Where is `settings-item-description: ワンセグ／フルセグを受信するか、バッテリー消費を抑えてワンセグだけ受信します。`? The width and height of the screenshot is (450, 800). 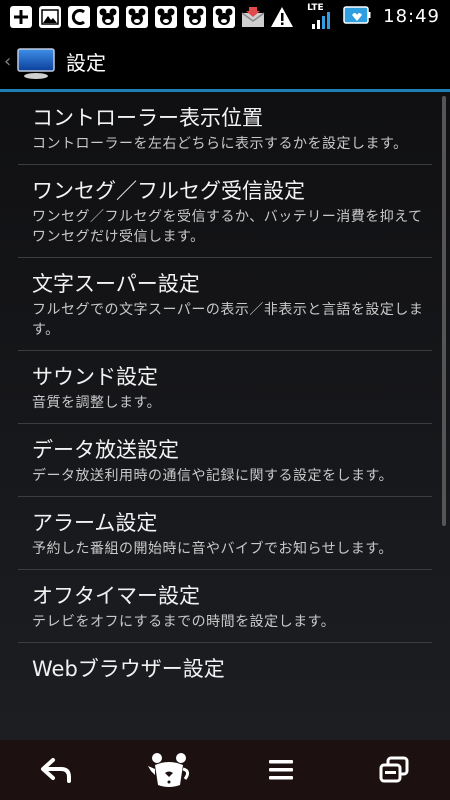 settings-item-description: ワンセグ／フルセグを受信するか、バッテリー消費を抑えてワンセグだけ受信します。 is located at coordinates (227, 227).